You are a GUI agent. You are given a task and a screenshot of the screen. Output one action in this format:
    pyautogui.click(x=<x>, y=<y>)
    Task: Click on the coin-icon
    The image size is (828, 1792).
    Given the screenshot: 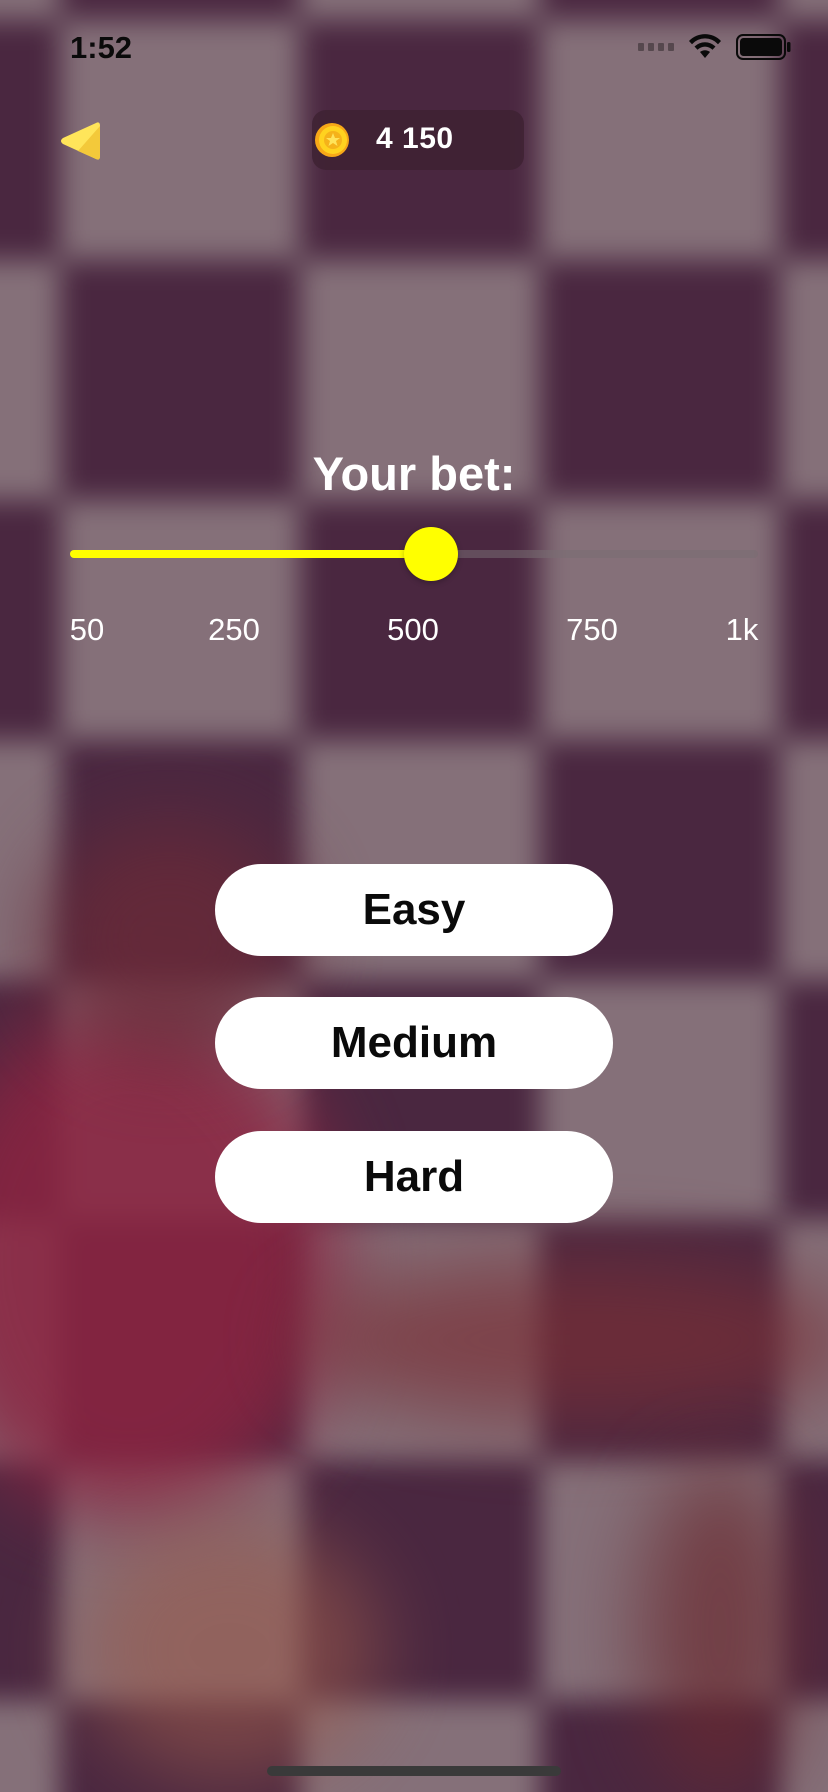 What is the action you would take?
    pyautogui.click(x=332, y=140)
    